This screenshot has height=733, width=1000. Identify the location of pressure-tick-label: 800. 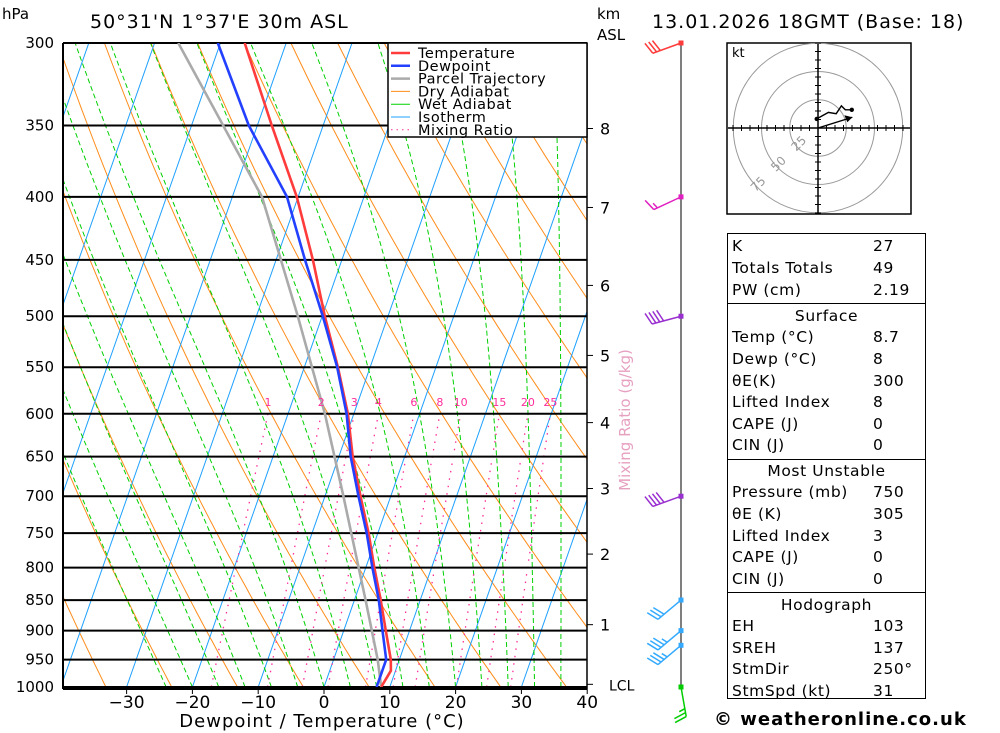
(39, 568).